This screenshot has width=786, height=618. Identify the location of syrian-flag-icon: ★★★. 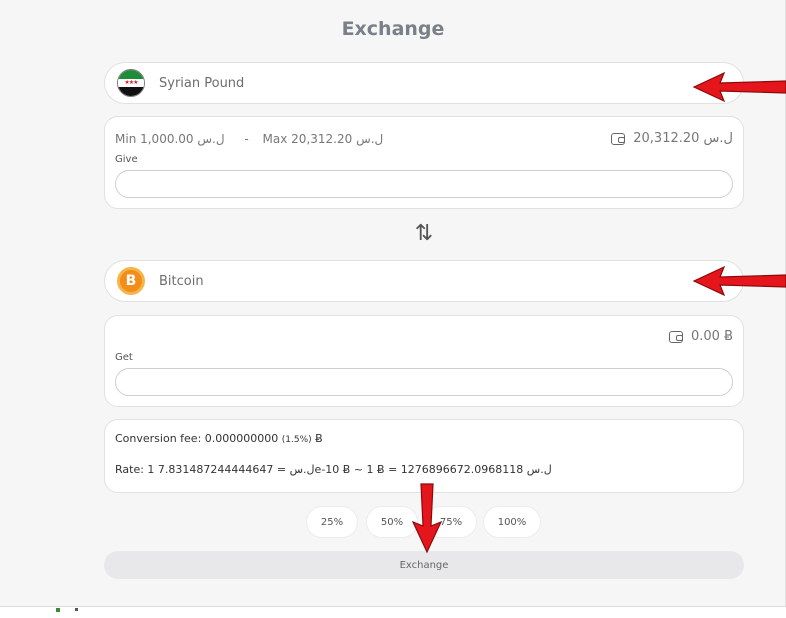
(131, 83).